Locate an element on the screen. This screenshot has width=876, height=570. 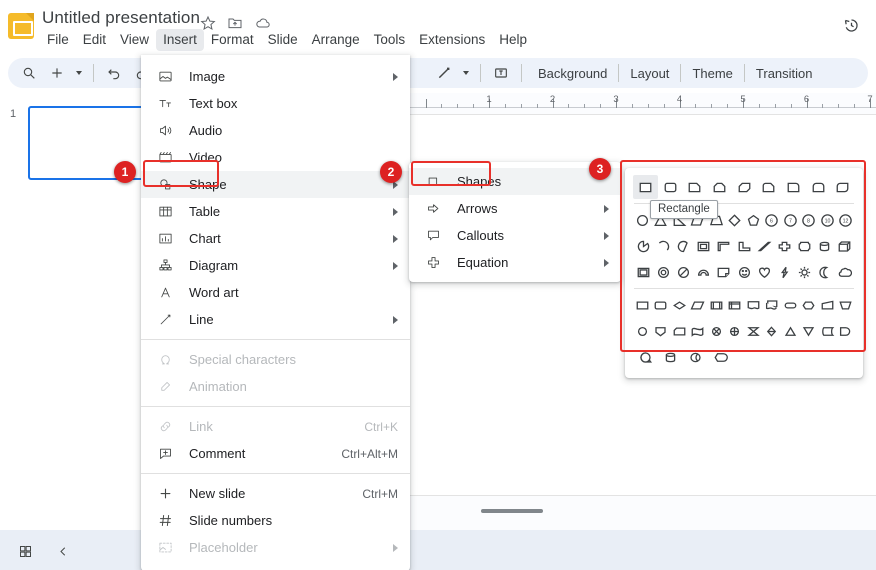
shape-flowchart-sort-icon is located at coordinates (772, 331).